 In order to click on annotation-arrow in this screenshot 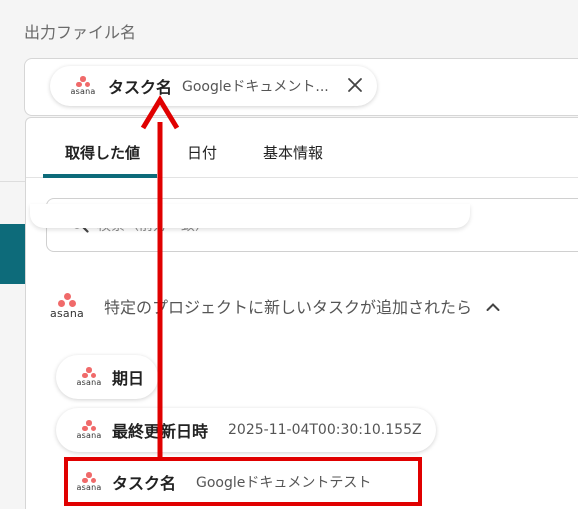, I will do `click(160, 276)`.